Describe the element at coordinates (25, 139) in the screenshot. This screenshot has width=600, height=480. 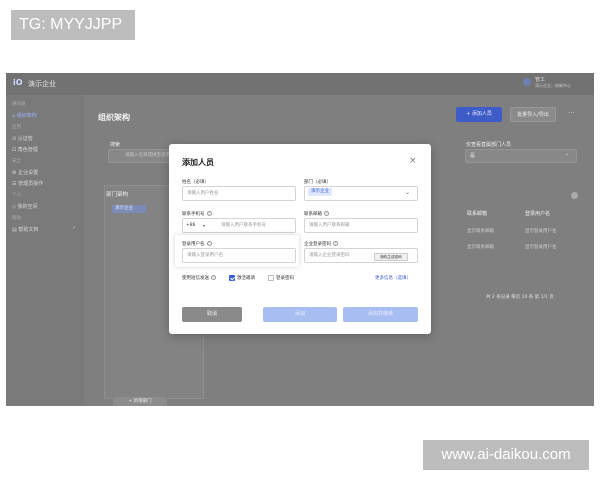
I see `sidebar-item-label: 认证管` at that location.